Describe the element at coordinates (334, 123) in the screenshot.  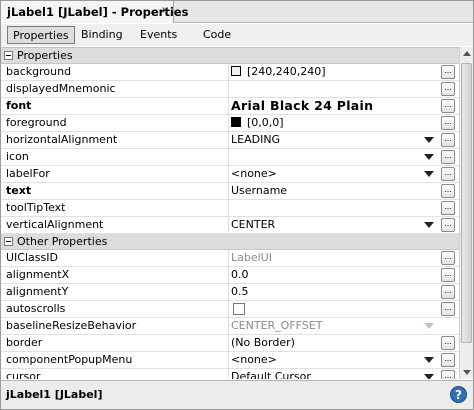
I see `property-value: [0,0,0]` at that location.